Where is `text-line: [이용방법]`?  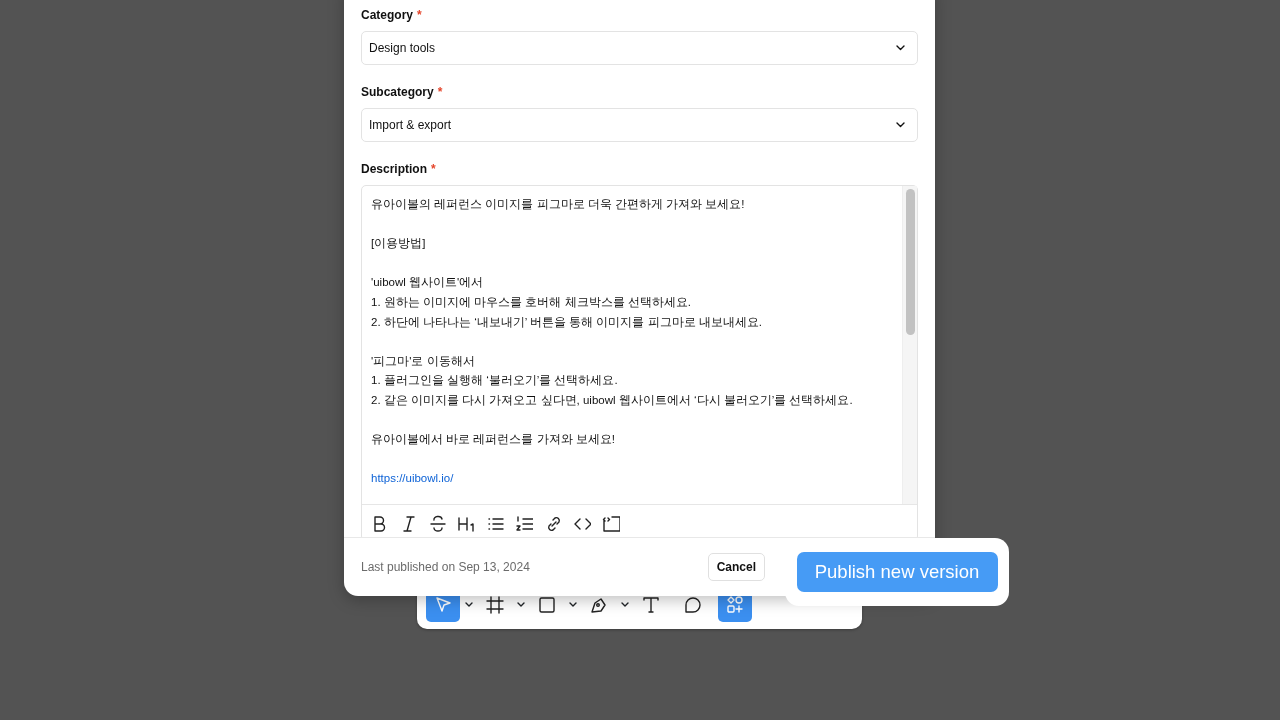 text-line: [이용방법] is located at coordinates (399, 244).